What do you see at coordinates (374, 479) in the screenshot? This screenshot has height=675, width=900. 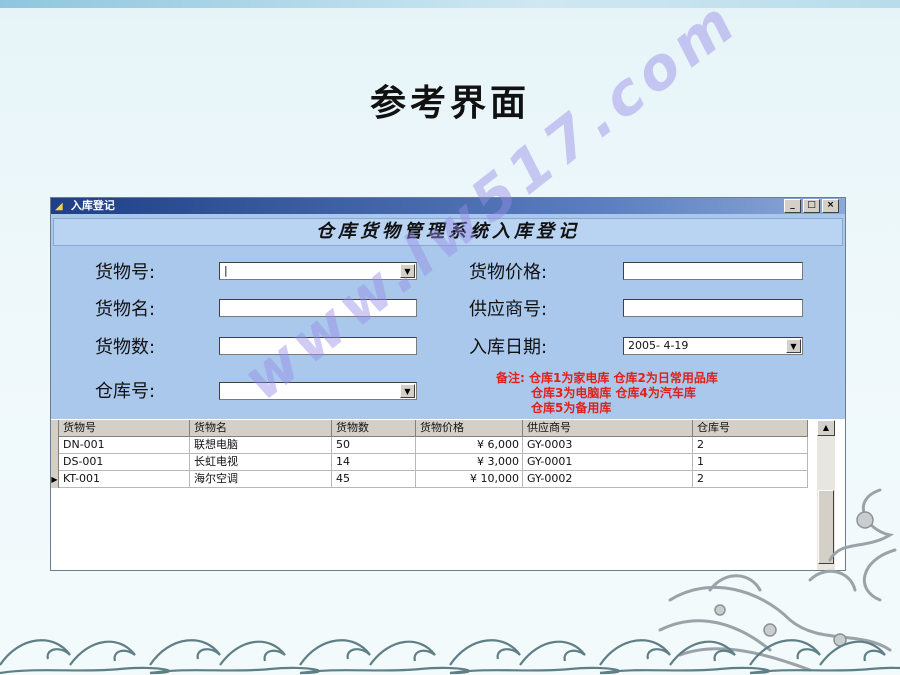 I see `cell-item-qty: 45` at bounding box center [374, 479].